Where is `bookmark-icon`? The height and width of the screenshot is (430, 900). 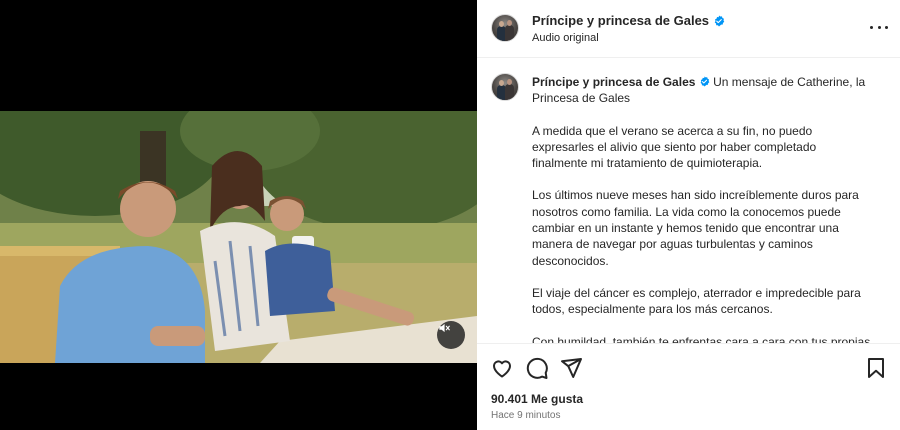
bookmark-icon is located at coordinates (876, 368).